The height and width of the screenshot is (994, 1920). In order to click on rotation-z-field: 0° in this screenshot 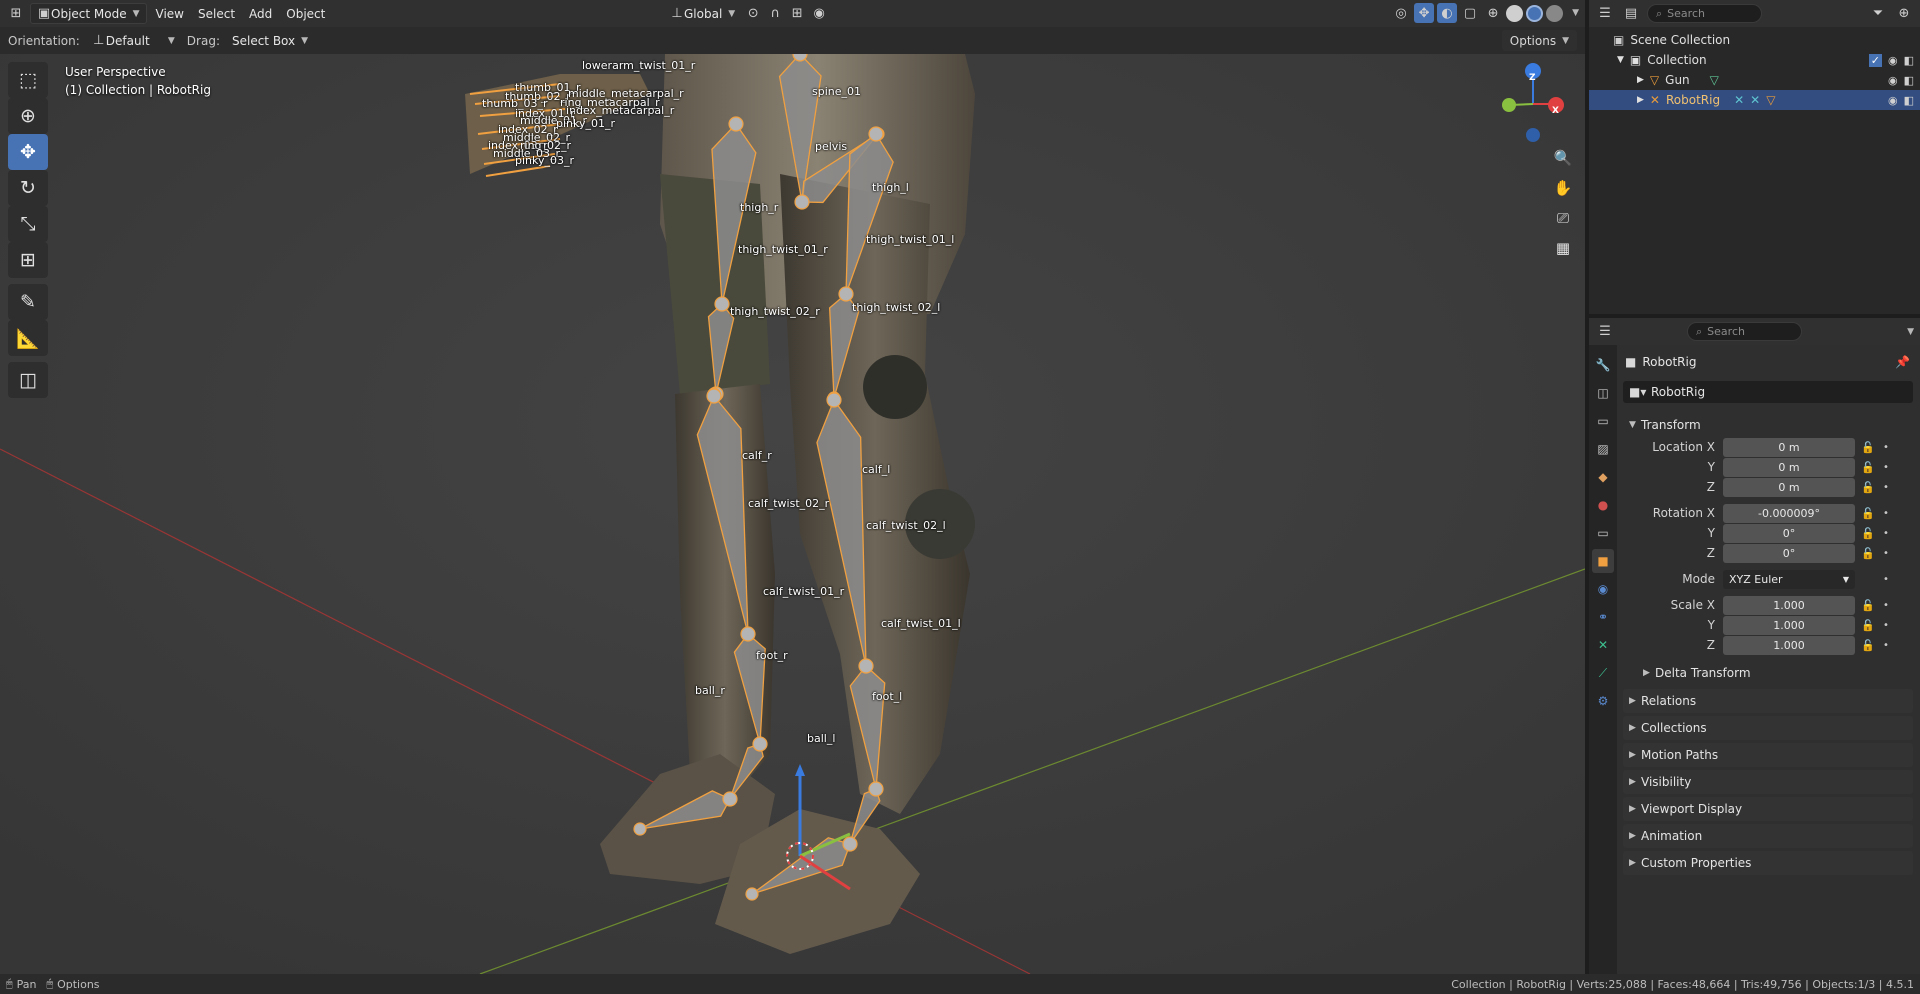, I will do `click(1789, 553)`.